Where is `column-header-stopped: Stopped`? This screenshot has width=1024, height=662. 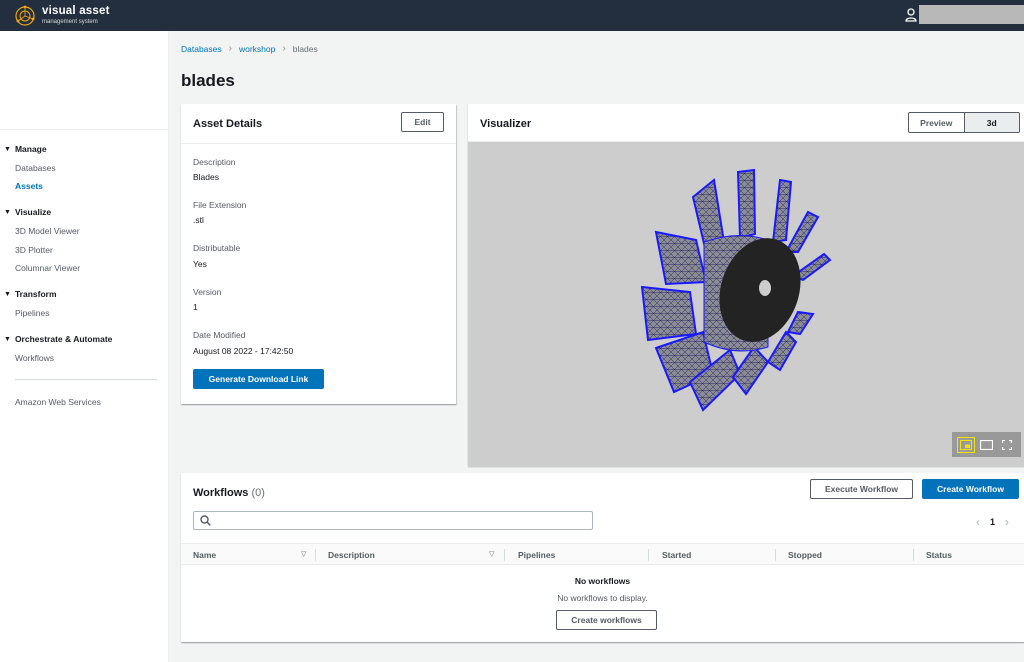
column-header-stopped: Stopped is located at coordinates (805, 555).